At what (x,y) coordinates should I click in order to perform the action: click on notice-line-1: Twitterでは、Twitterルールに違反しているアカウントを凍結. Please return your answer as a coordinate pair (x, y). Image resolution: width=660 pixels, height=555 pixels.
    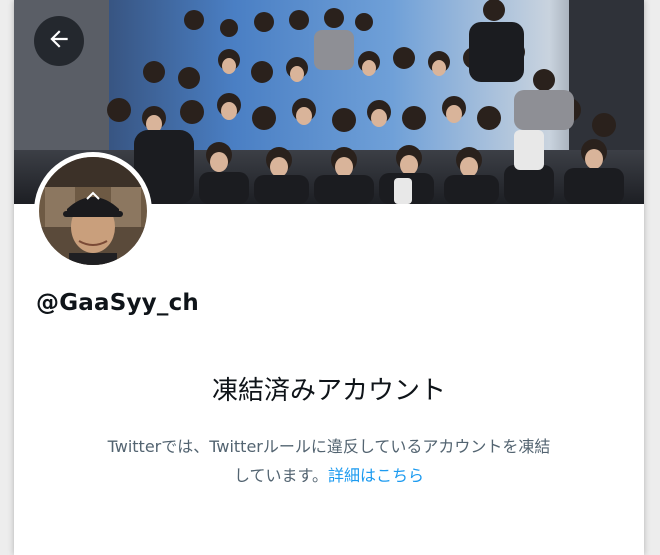
    Looking at the image, I should click on (329, 446).